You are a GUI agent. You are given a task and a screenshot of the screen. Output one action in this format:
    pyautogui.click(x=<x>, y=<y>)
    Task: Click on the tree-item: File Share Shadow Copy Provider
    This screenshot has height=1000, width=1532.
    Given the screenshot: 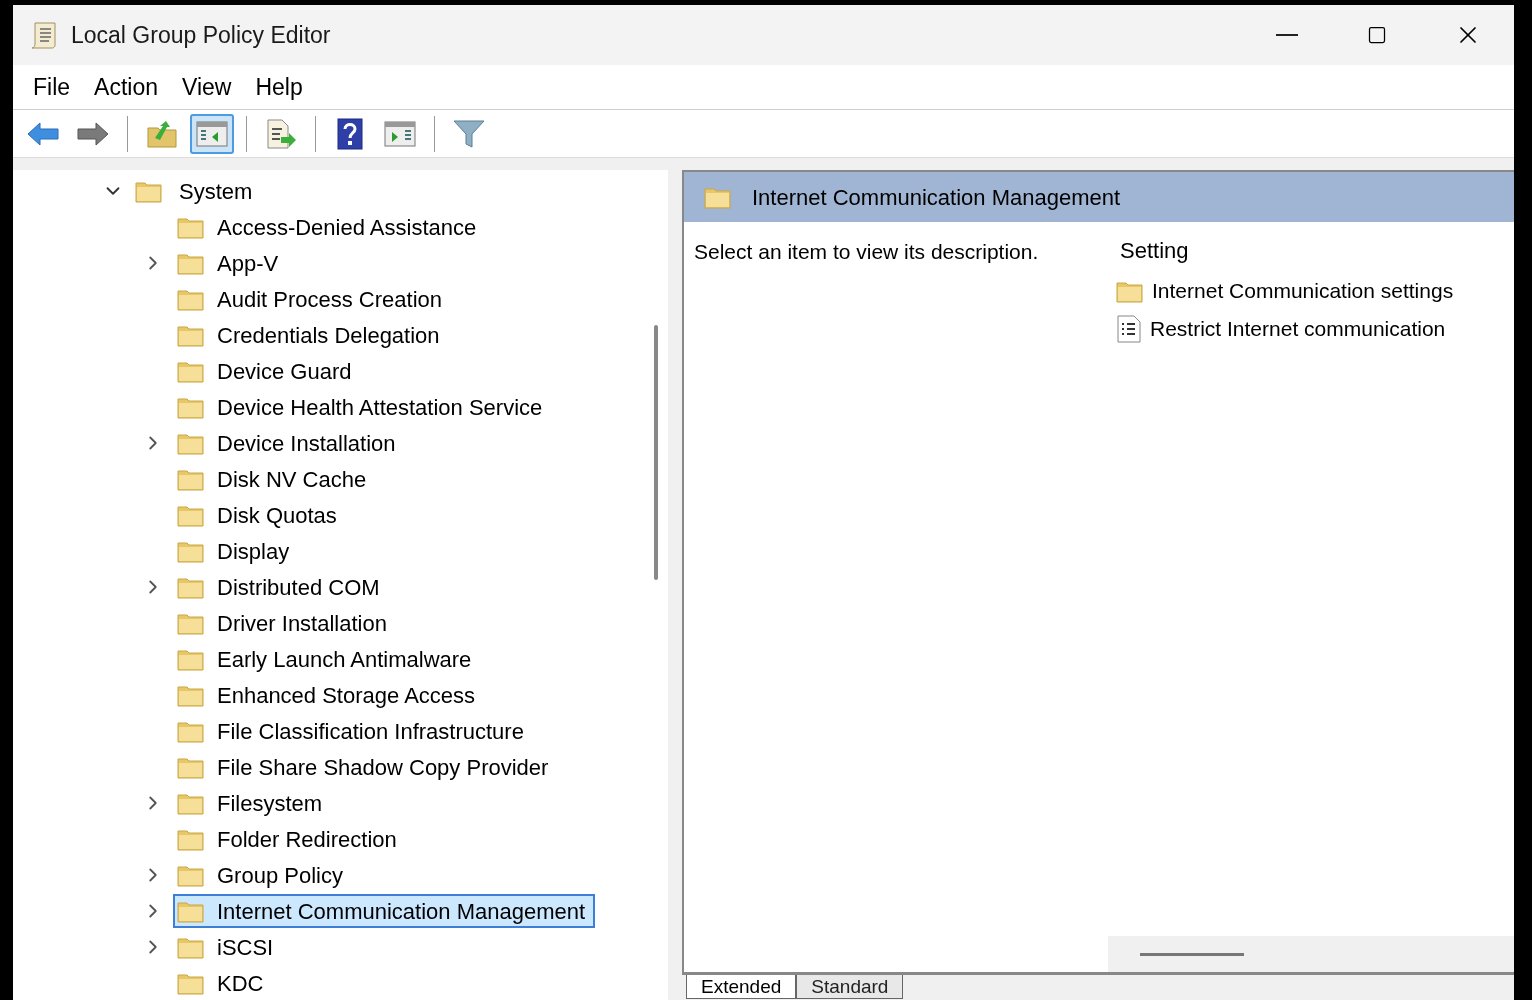 What is the action you would take?
    pyautogui.click(x=366, y=767)
    